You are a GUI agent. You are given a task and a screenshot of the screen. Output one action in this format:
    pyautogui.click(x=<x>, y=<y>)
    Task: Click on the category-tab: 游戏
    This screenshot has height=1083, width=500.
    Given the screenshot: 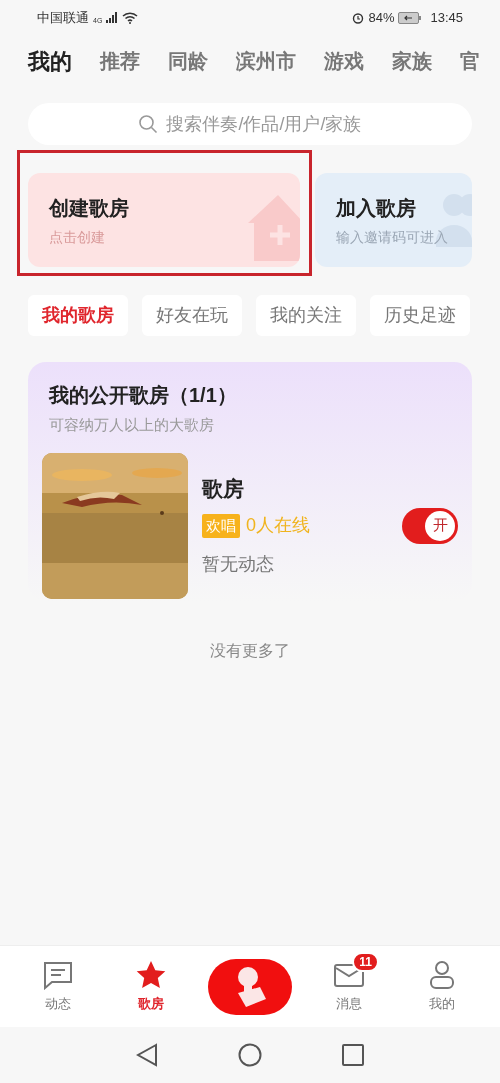 What is the action you would take?
    pyautogui.click(x=344, y=61)
    